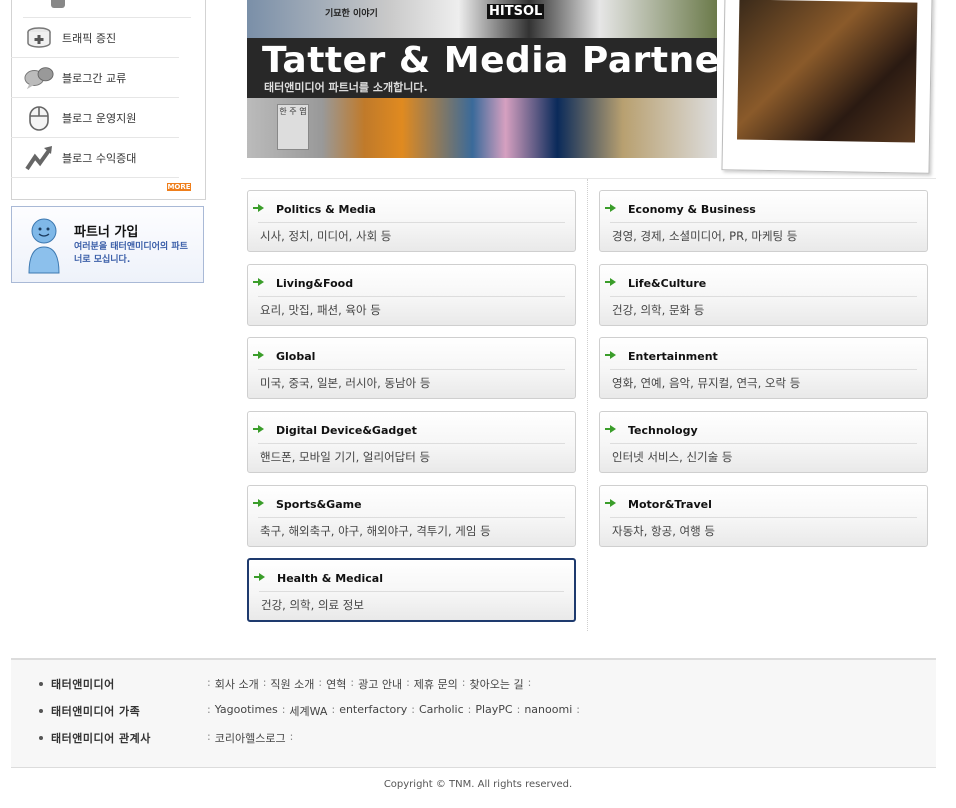 This screenshot has height=808, width=956. I want to click on category-title: Health & Medical, so click(330, 578).